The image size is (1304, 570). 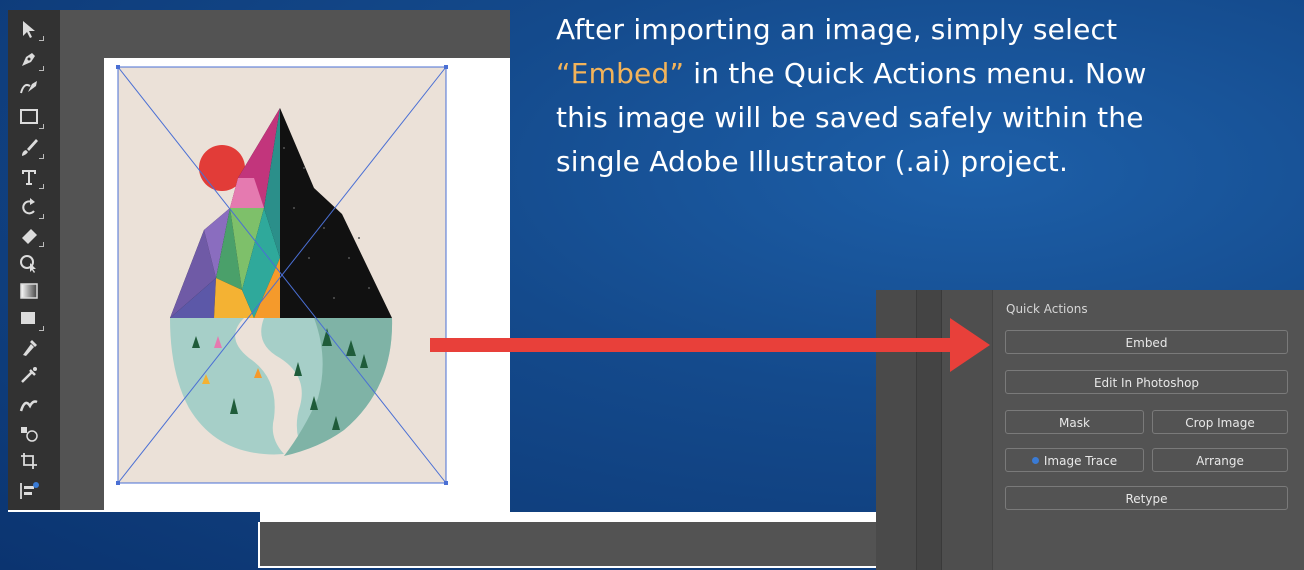 I want to click on caption-line-4: single Adobe Illustrator (.ai) project., so click(x=812, y=161).